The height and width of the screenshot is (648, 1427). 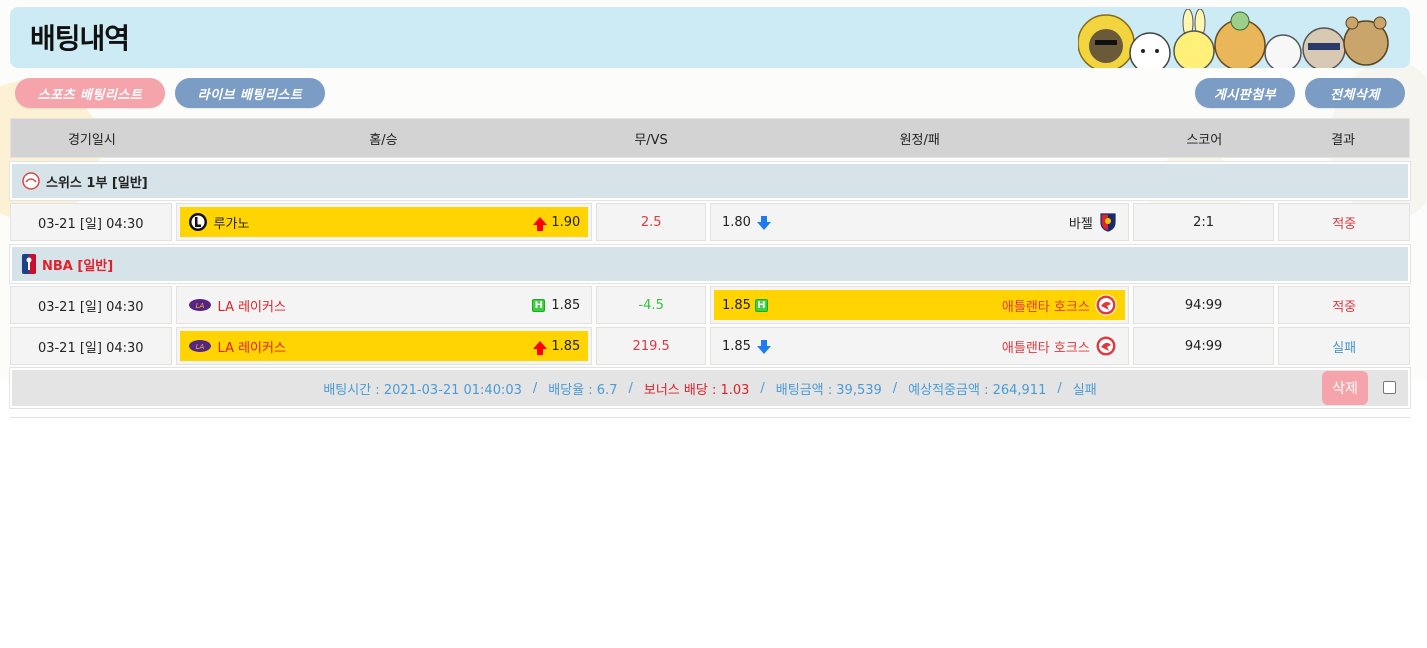 What do you see at coordinates (710, 138) in the screenshot?
I see `table-header: 경기일시 홈/승 무/VS 원정/패 스코어 결과` at bounding box center [710, 138].